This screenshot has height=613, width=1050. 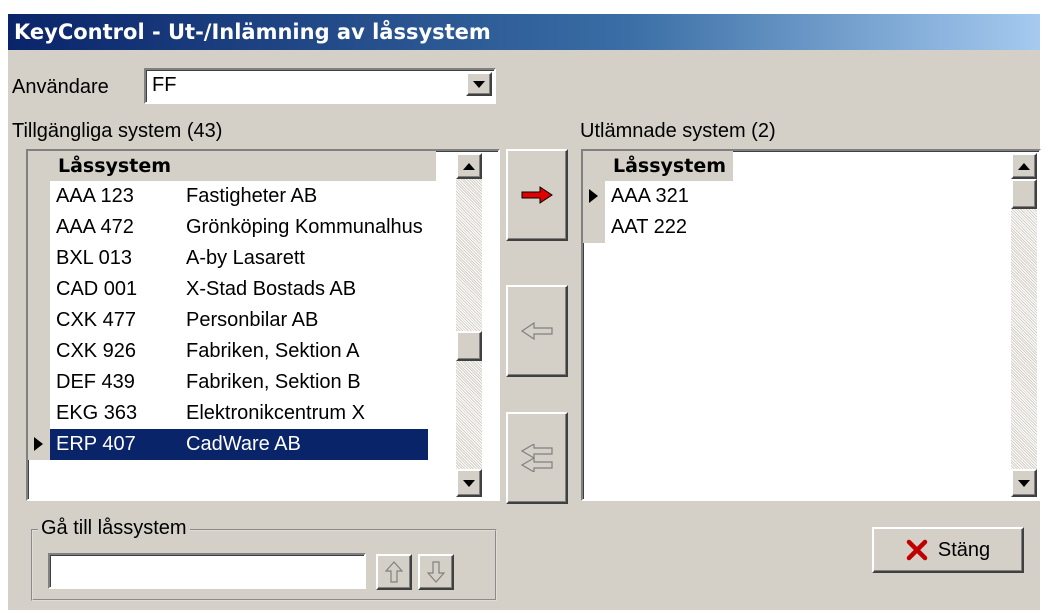 I want to click on chevron-down-icon, so click(x=479, y=84).